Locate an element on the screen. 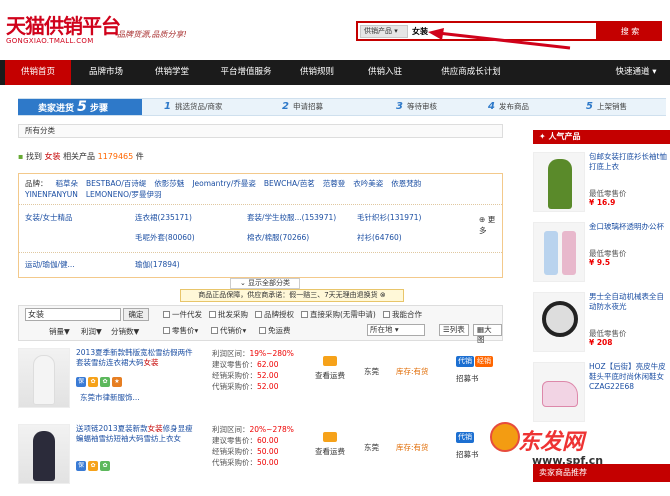  more-categories: ⊕ 更多 is located at coordinates (490, 225).